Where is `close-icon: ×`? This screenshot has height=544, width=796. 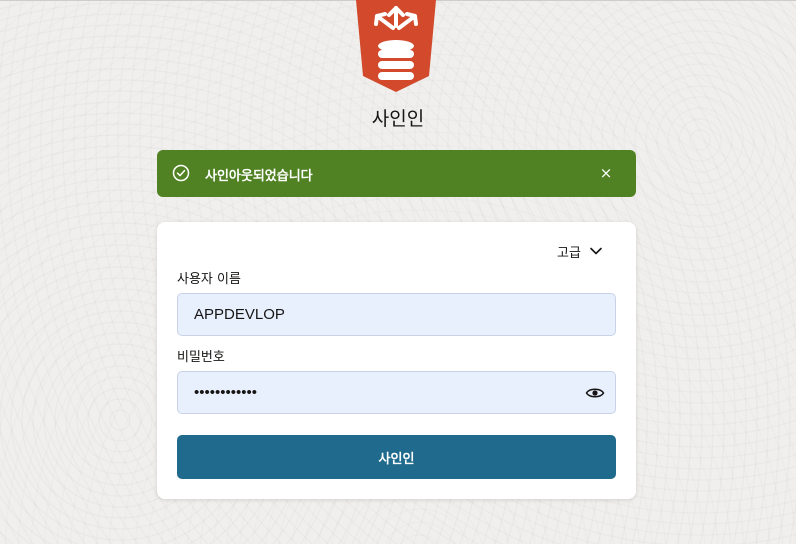
close-icon: × is located at coordinates (606, 173).